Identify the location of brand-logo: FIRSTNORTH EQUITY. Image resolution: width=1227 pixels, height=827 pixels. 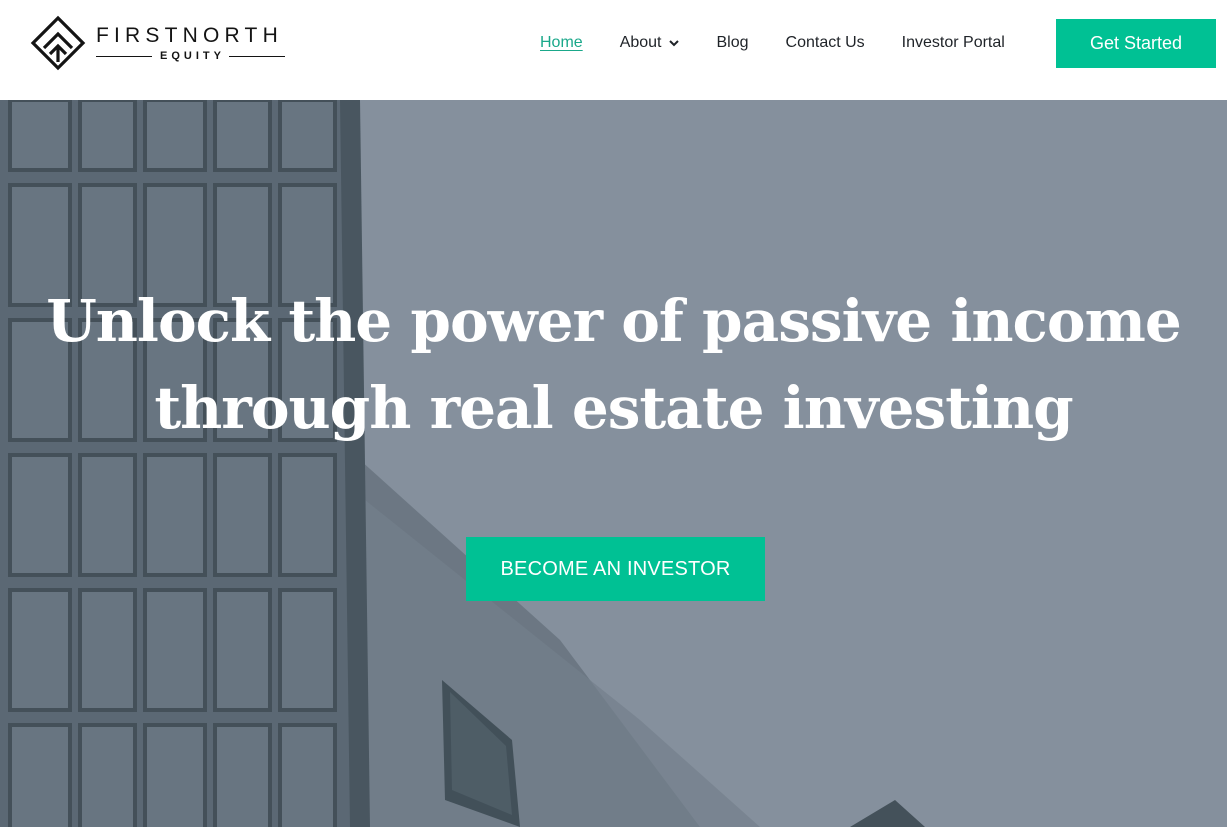
(167, 43).